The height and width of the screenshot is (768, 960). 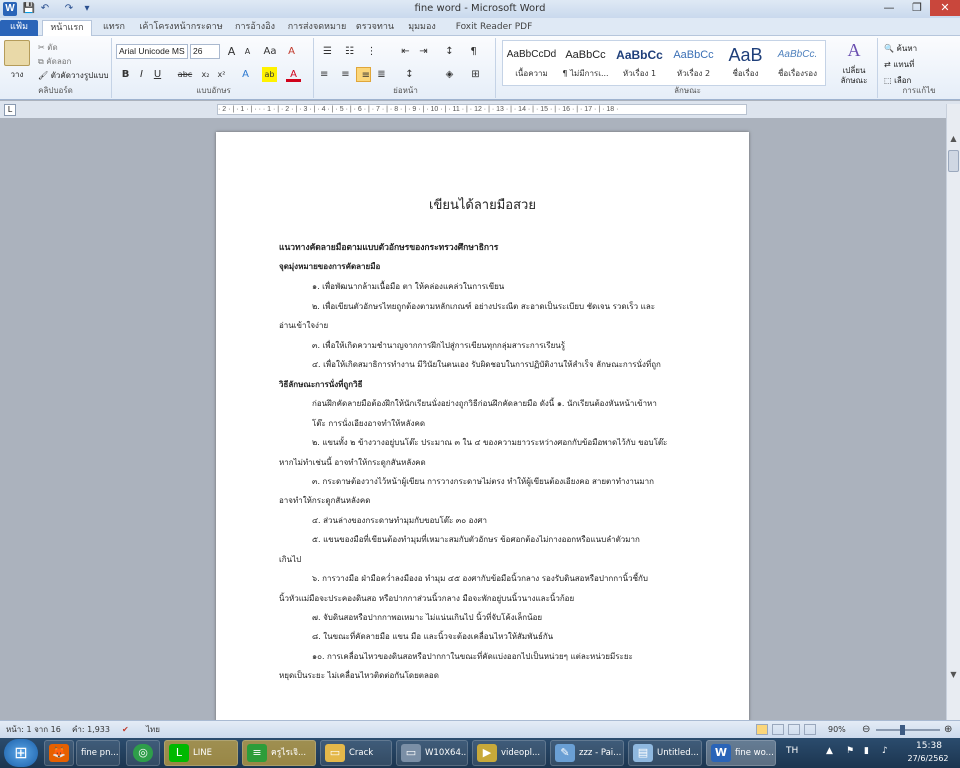 What do you see at coordinates (291, 51) in the screenshot?
I see `clear-format-button: A` at bounding box center [291, 51].